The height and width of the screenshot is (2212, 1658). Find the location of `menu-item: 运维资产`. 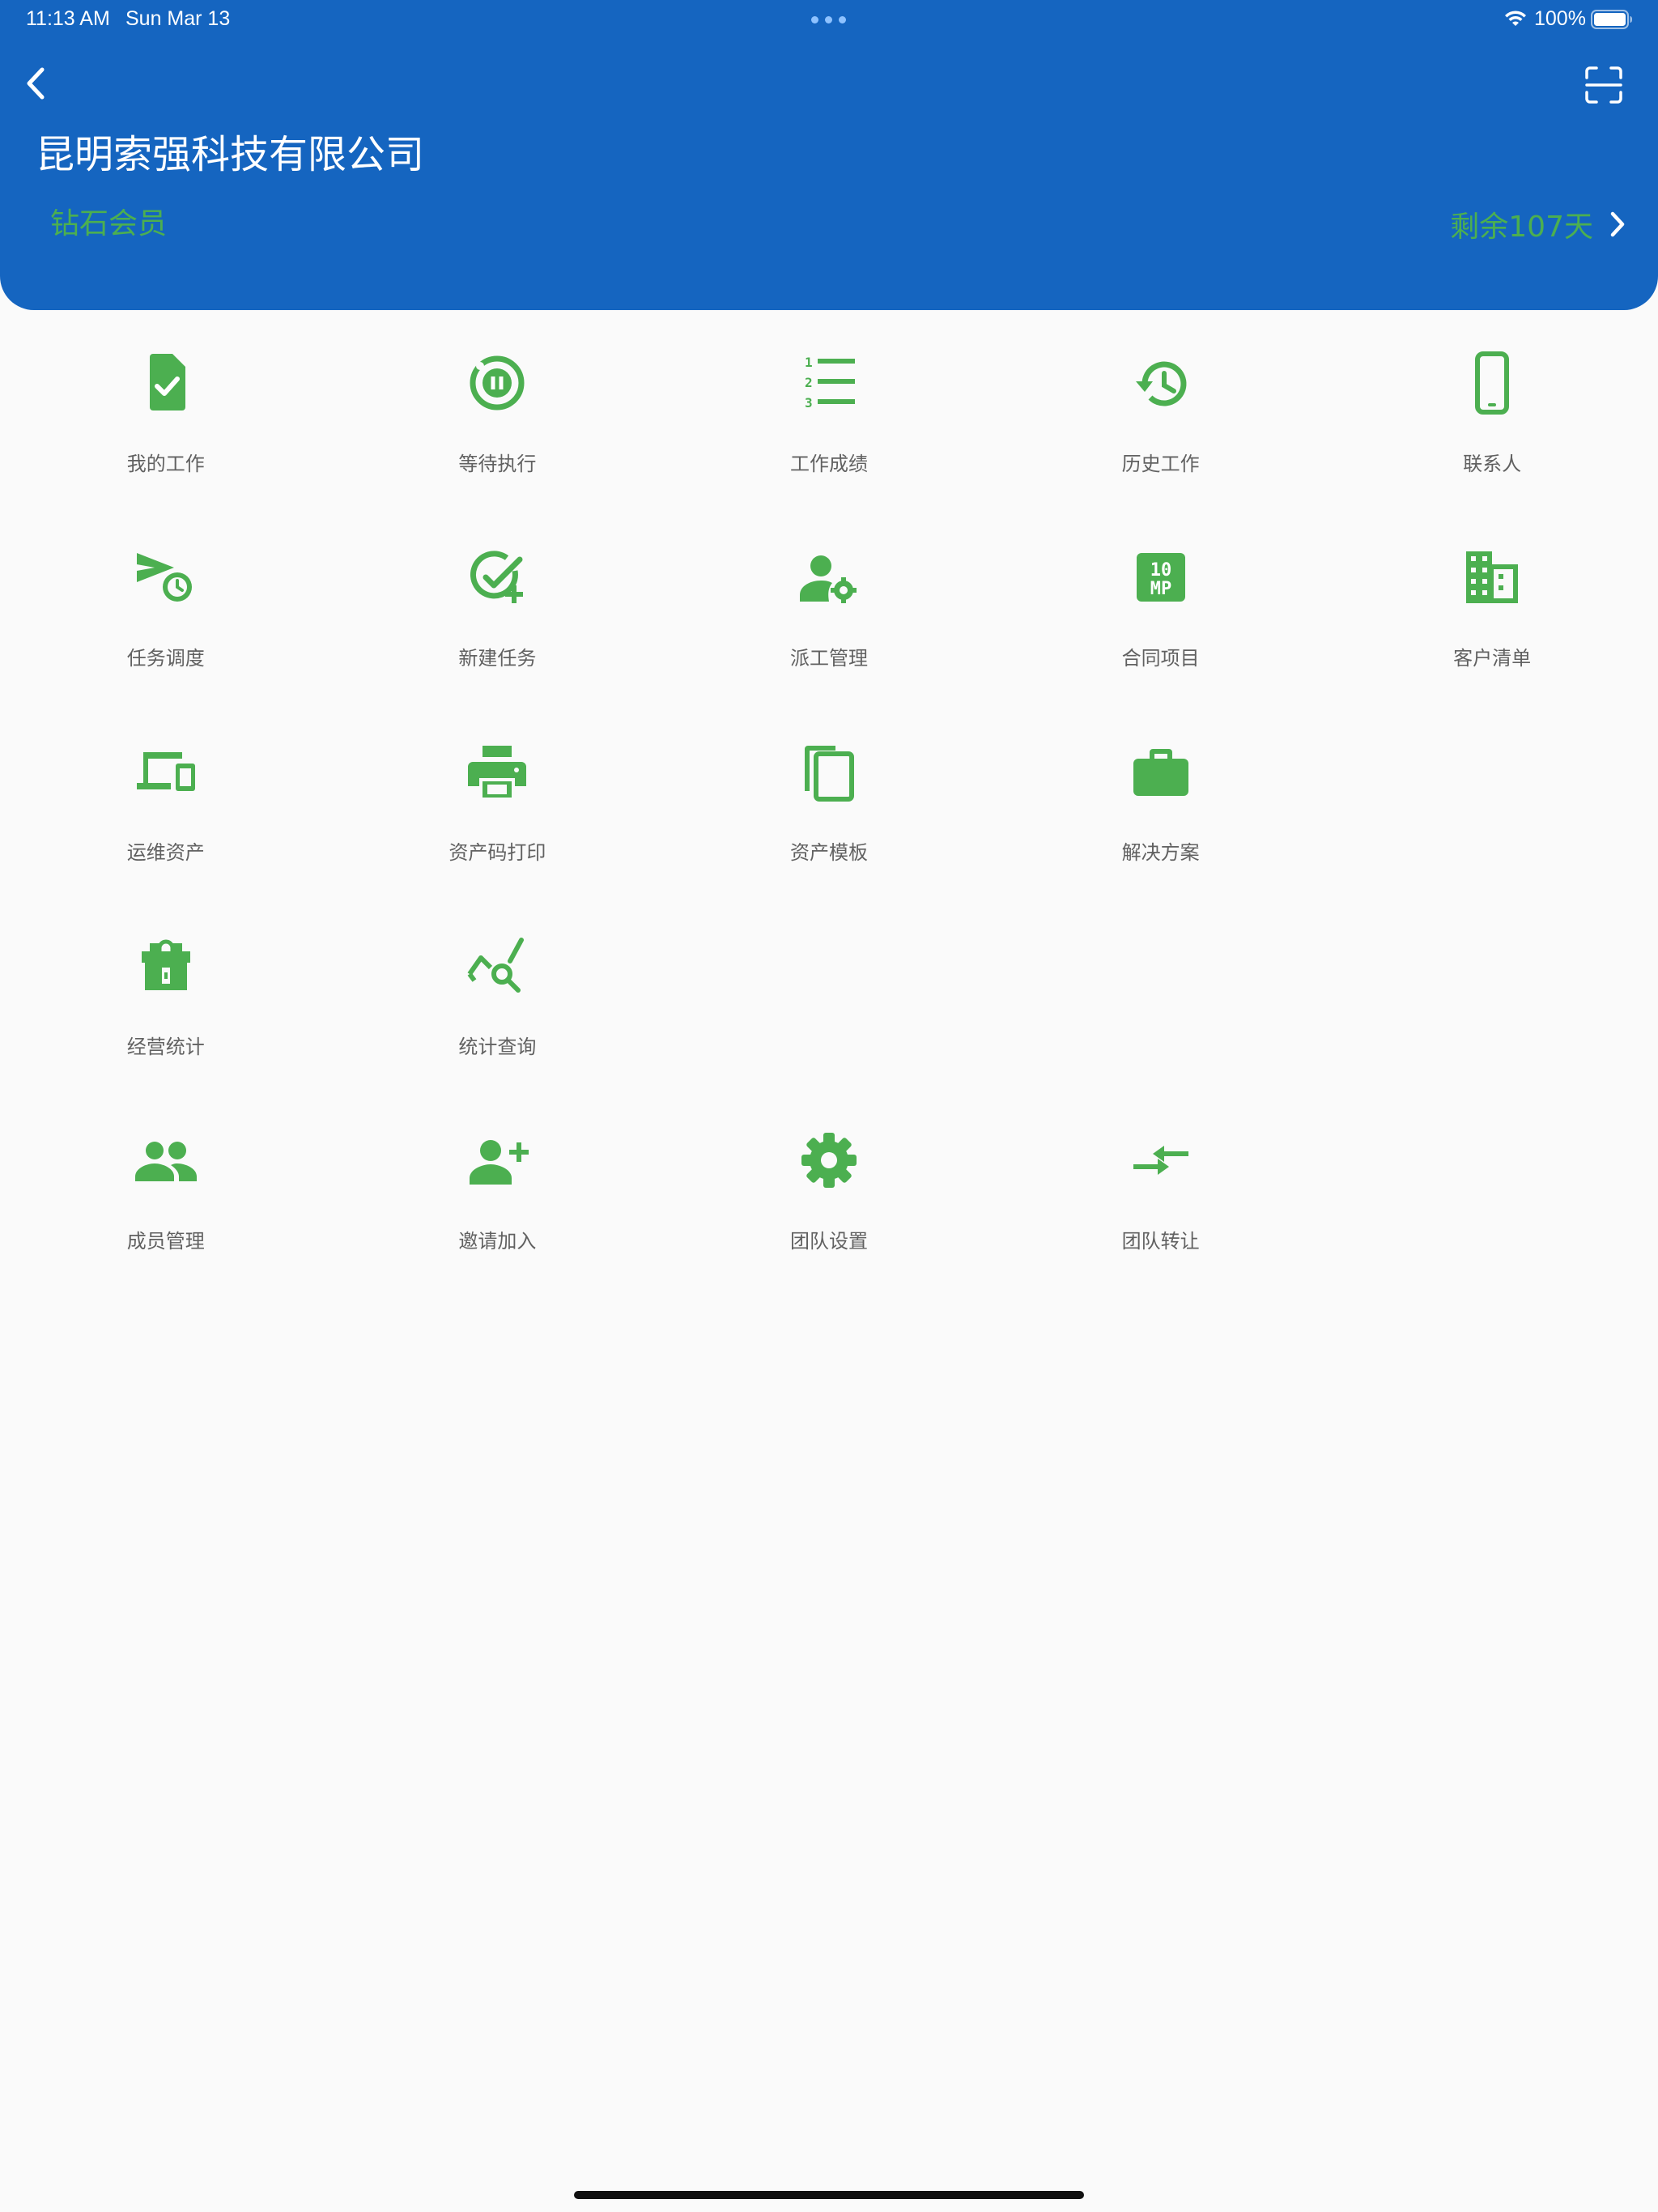

menu-item: 运维资产 is located at coordinates (166, 796).